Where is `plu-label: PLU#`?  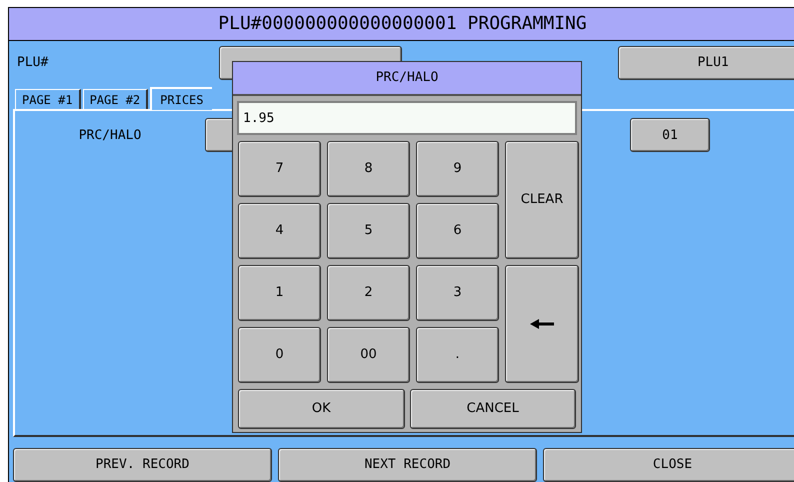
plu-label: PLU# is located at coordinates (33, 63).